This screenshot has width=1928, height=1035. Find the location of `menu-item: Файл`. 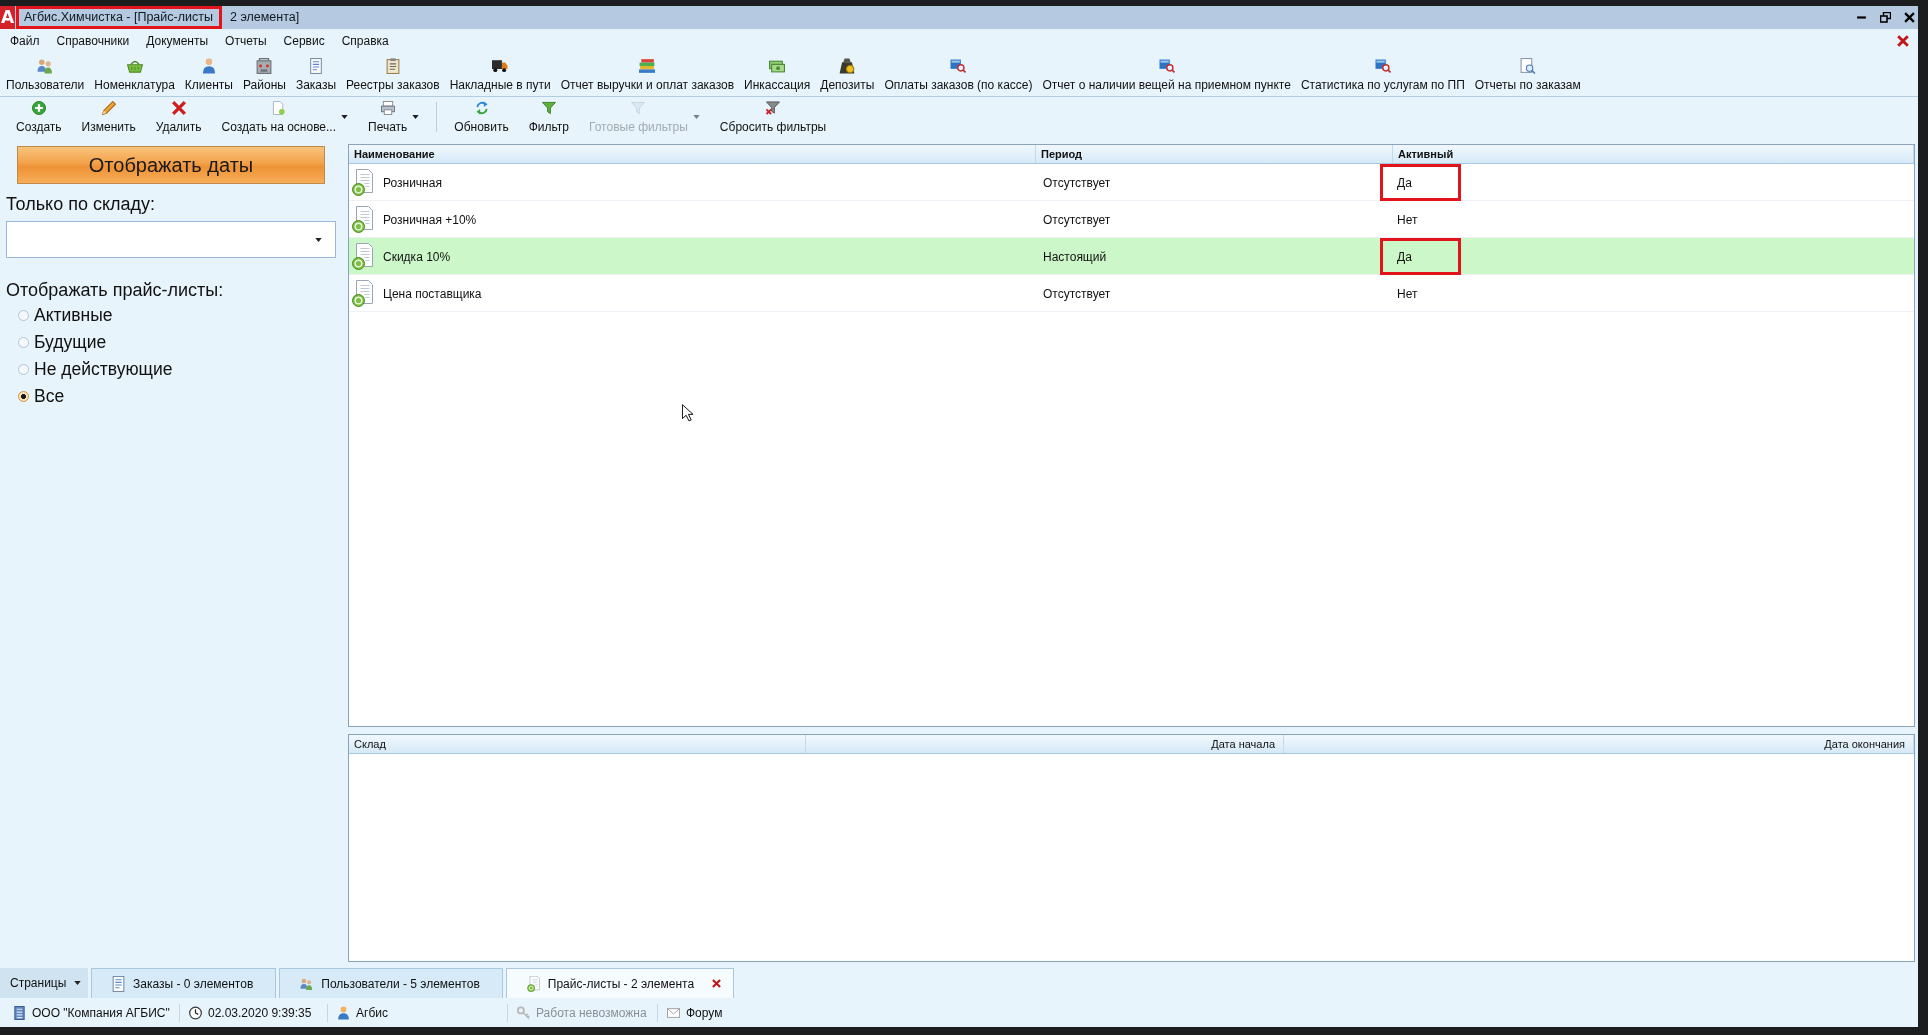

menu-item: Файл is located at coordinates (25, 41).